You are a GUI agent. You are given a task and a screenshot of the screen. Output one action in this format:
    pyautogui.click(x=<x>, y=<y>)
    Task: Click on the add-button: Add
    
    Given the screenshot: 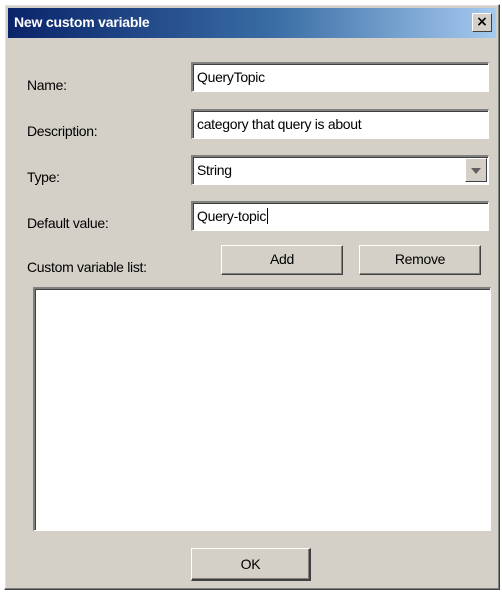 What is the action you would take?
    pyautogui.click(x=282, y=260)
    